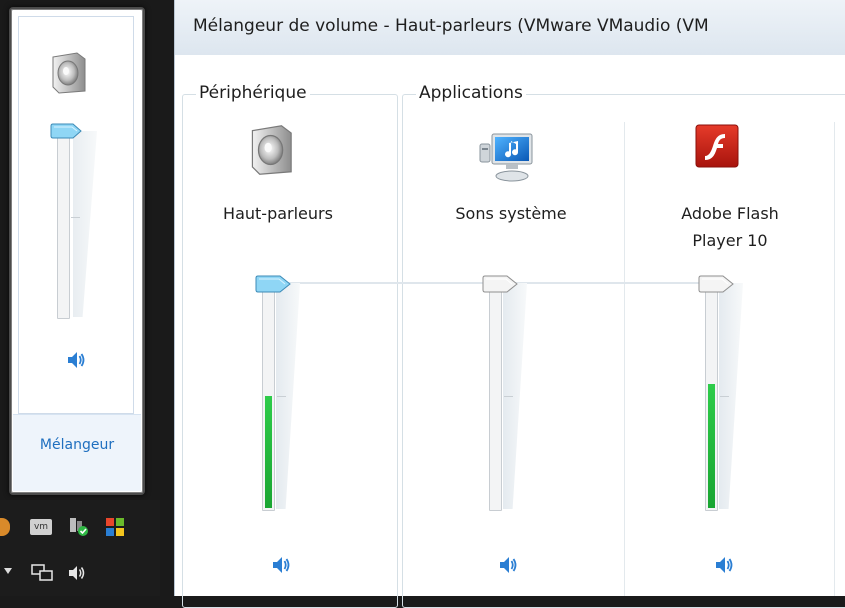 The width and height of the screenshot is (845, 608). What do you see at coordinates (253, 93) in the screenshot?
I see `device-group-label: Périphérique` at bounding box center [253, 93].